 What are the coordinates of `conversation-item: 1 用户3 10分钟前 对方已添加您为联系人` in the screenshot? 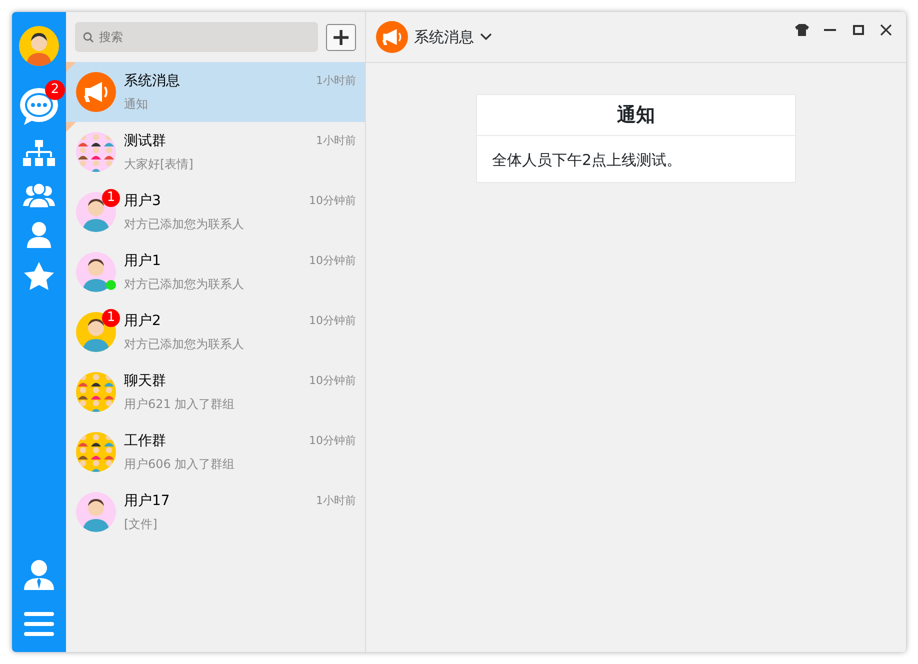 It's located at (215, 212).